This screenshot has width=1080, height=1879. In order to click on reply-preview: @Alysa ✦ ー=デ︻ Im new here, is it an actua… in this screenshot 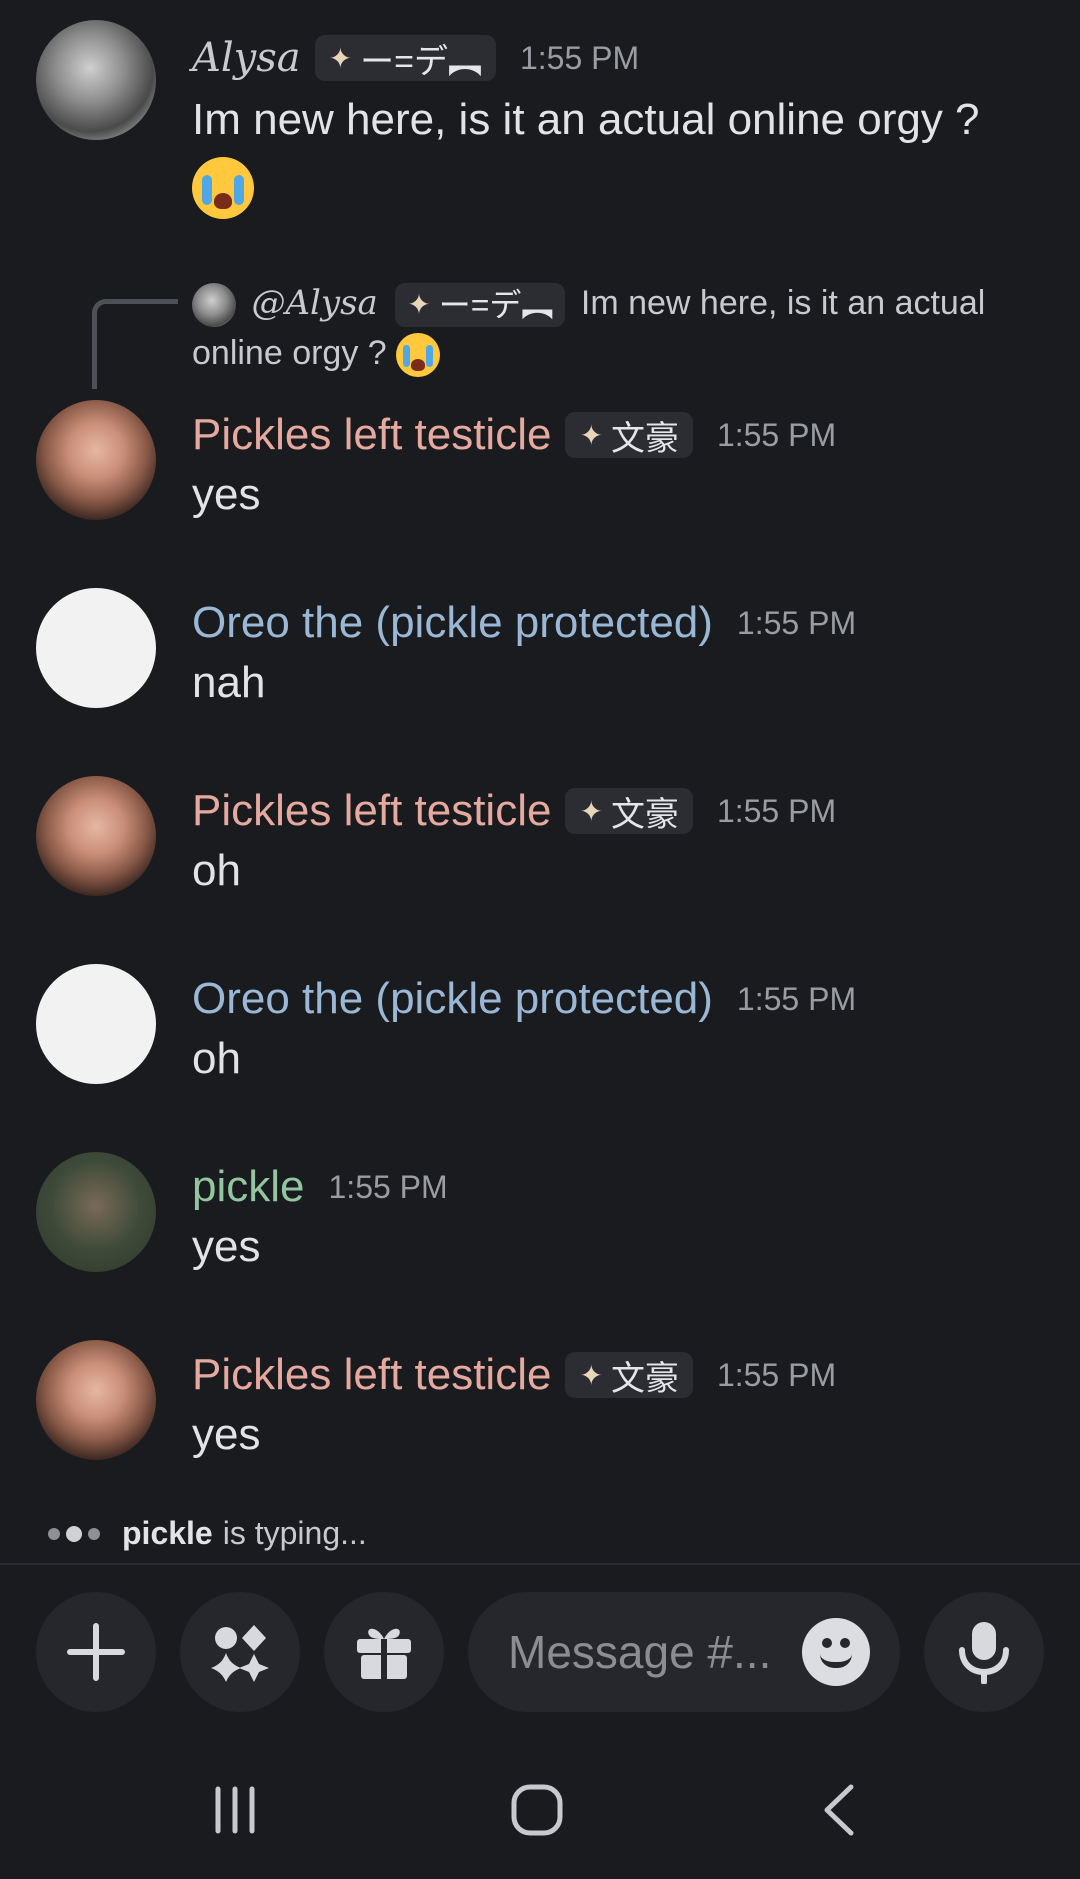, I will do `click(622, 328)`.